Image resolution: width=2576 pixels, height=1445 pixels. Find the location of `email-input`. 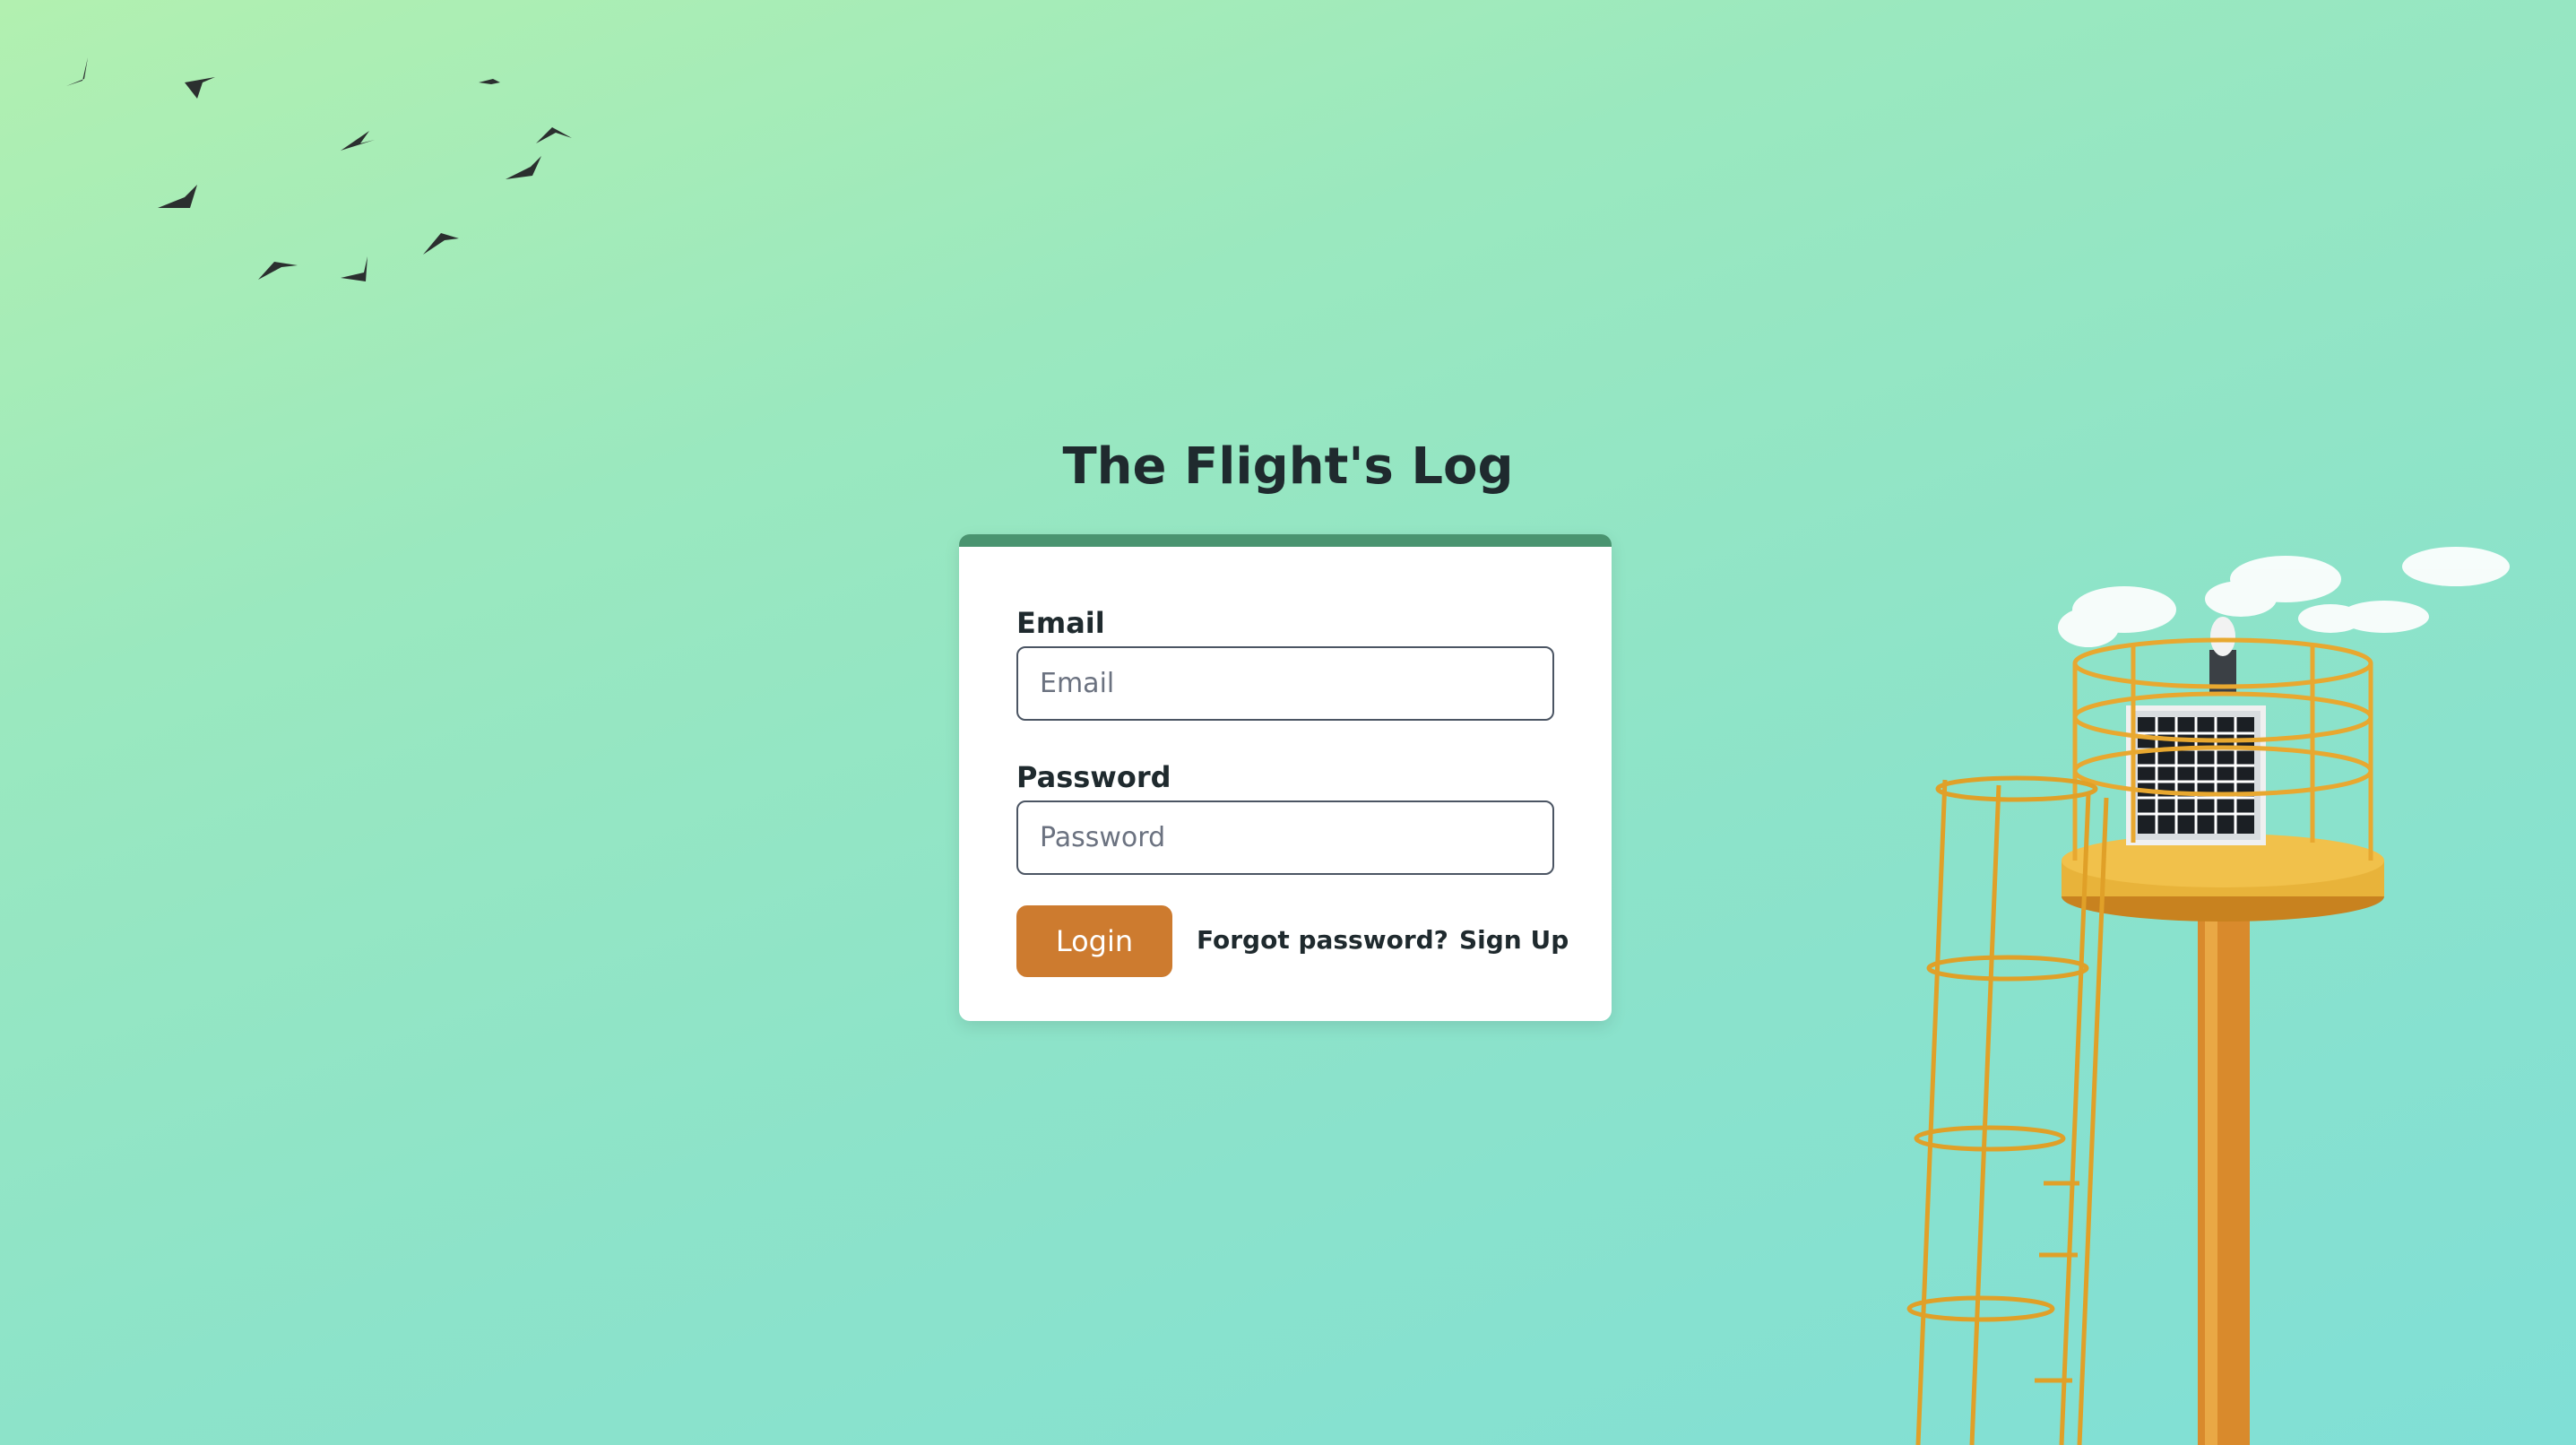

email-input is located at coordinates (1285, 683).